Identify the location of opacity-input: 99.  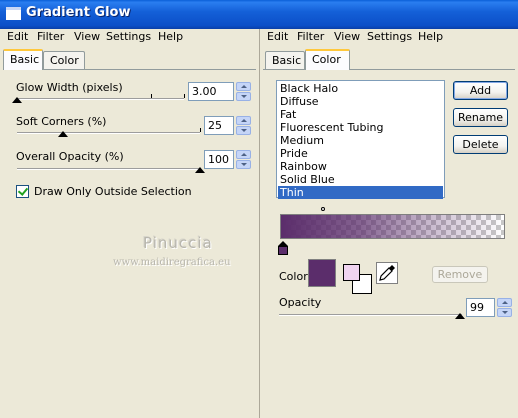
(480, 307).